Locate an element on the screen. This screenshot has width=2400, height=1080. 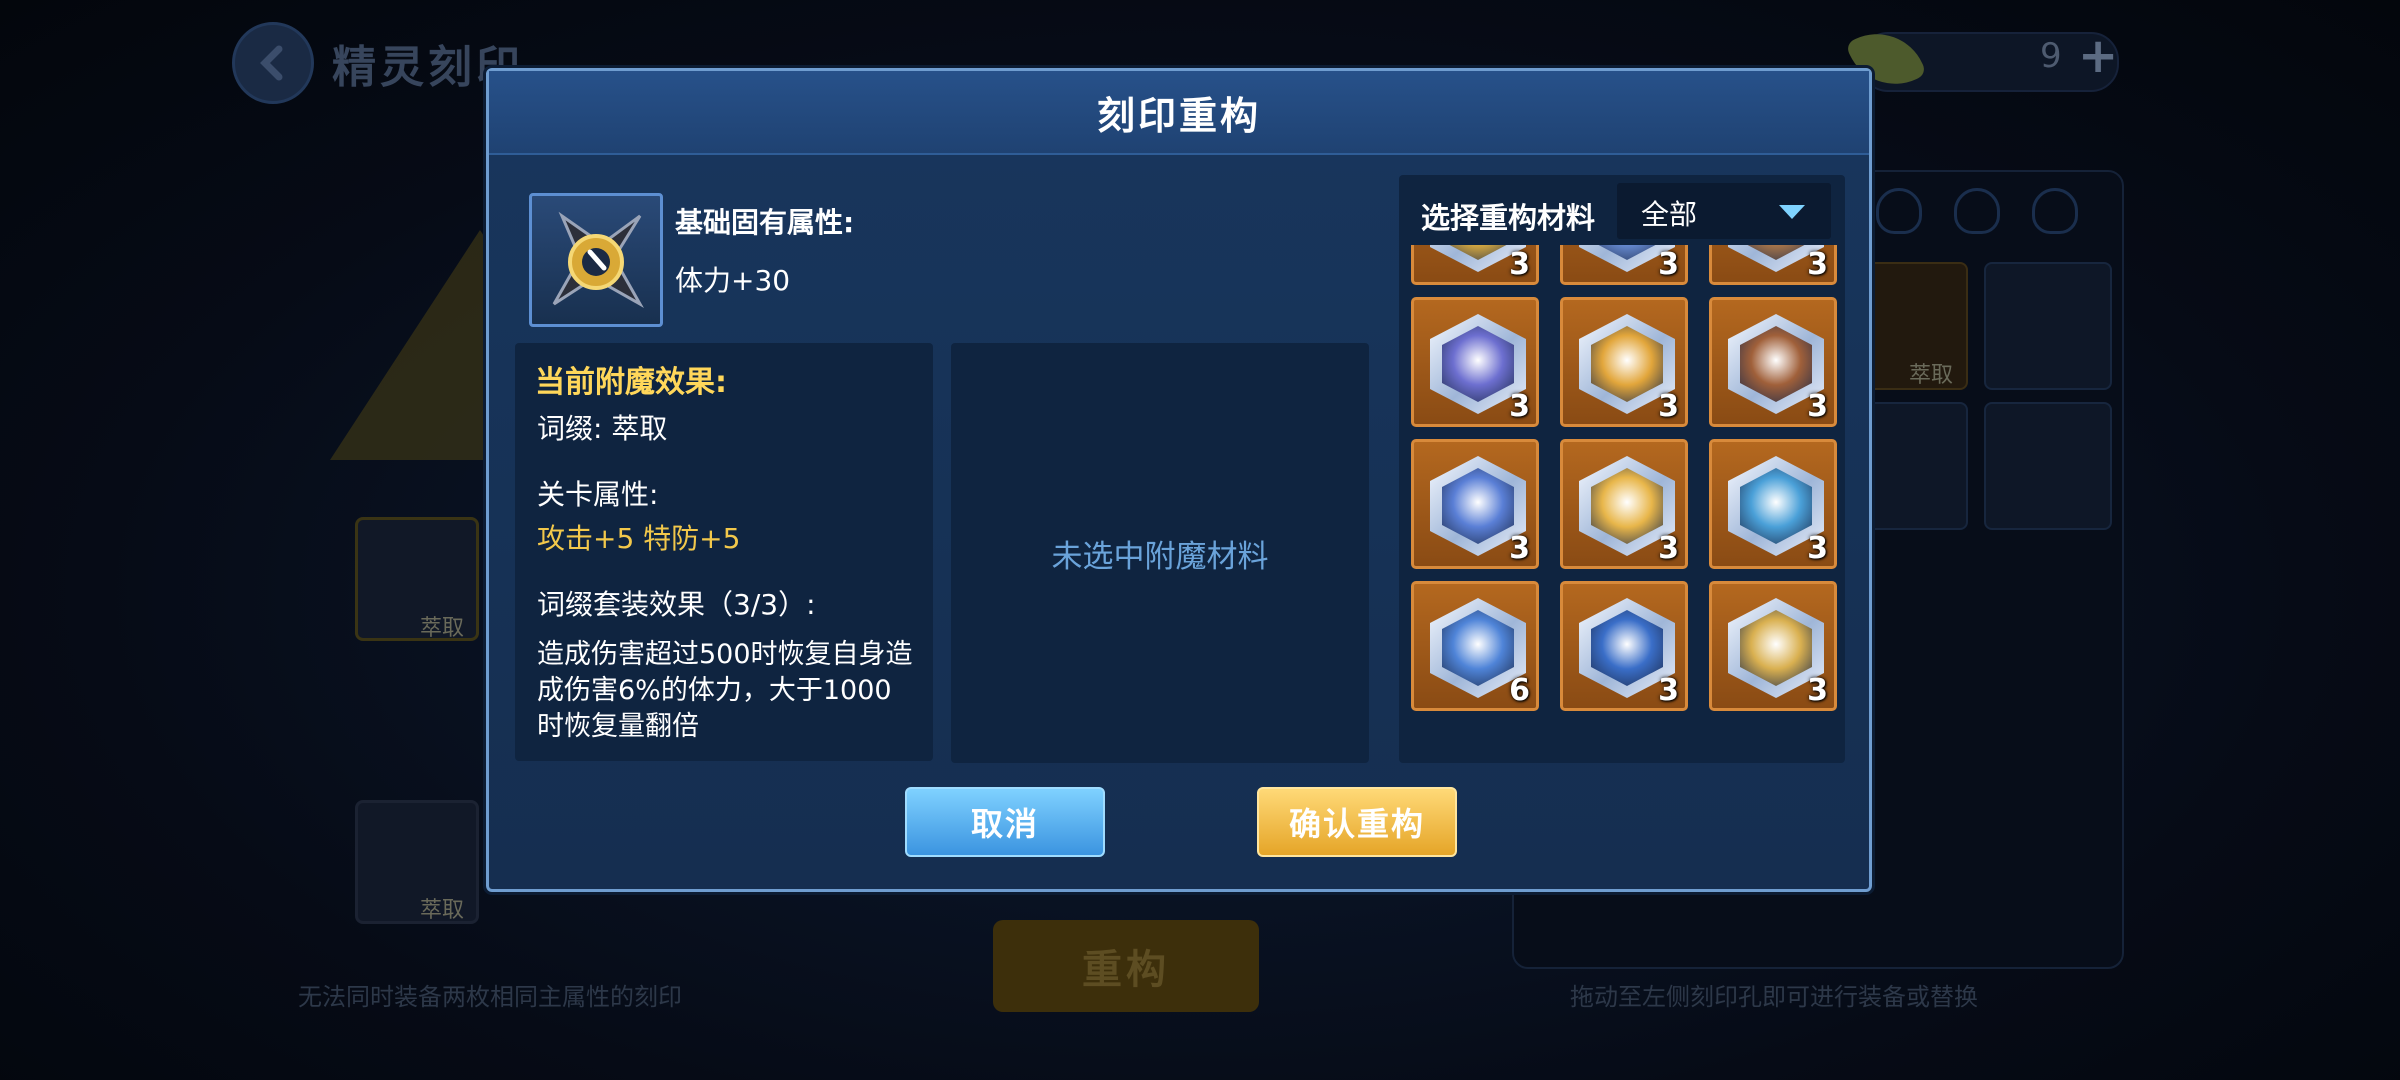
effect-title: 当前附魔效果: is located at coordinates (631, 382).